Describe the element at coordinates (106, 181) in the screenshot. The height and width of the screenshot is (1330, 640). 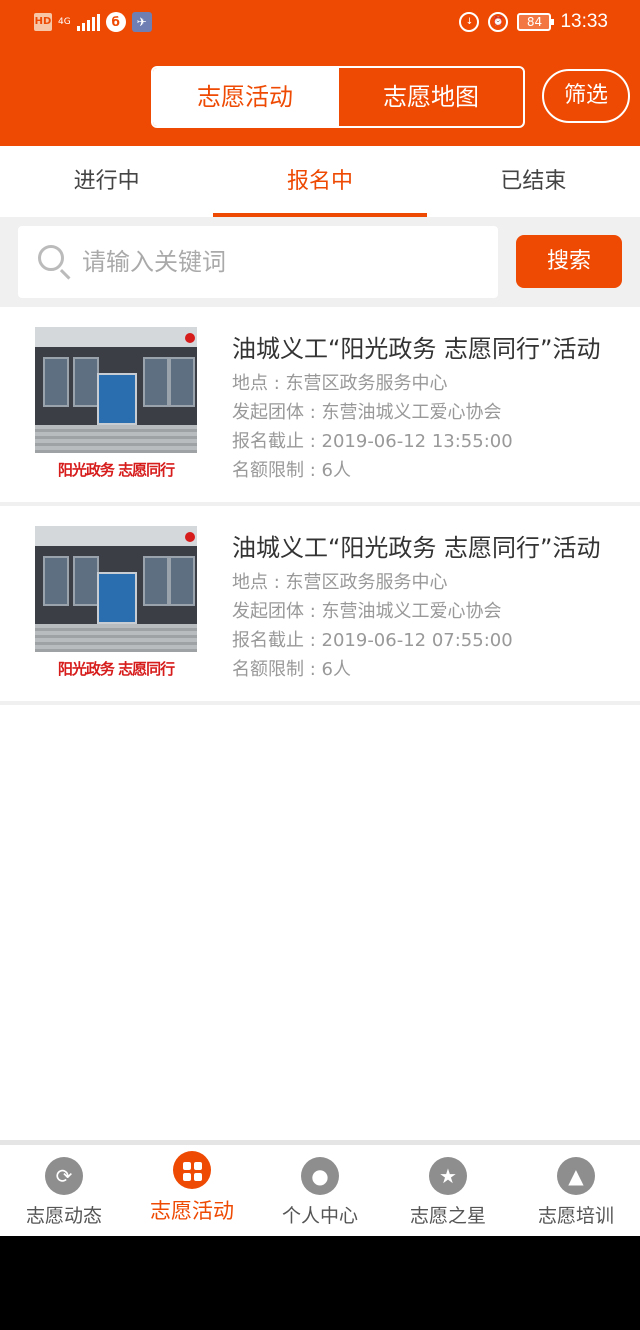
I see `tab-ongoing: 进行中` at that location.